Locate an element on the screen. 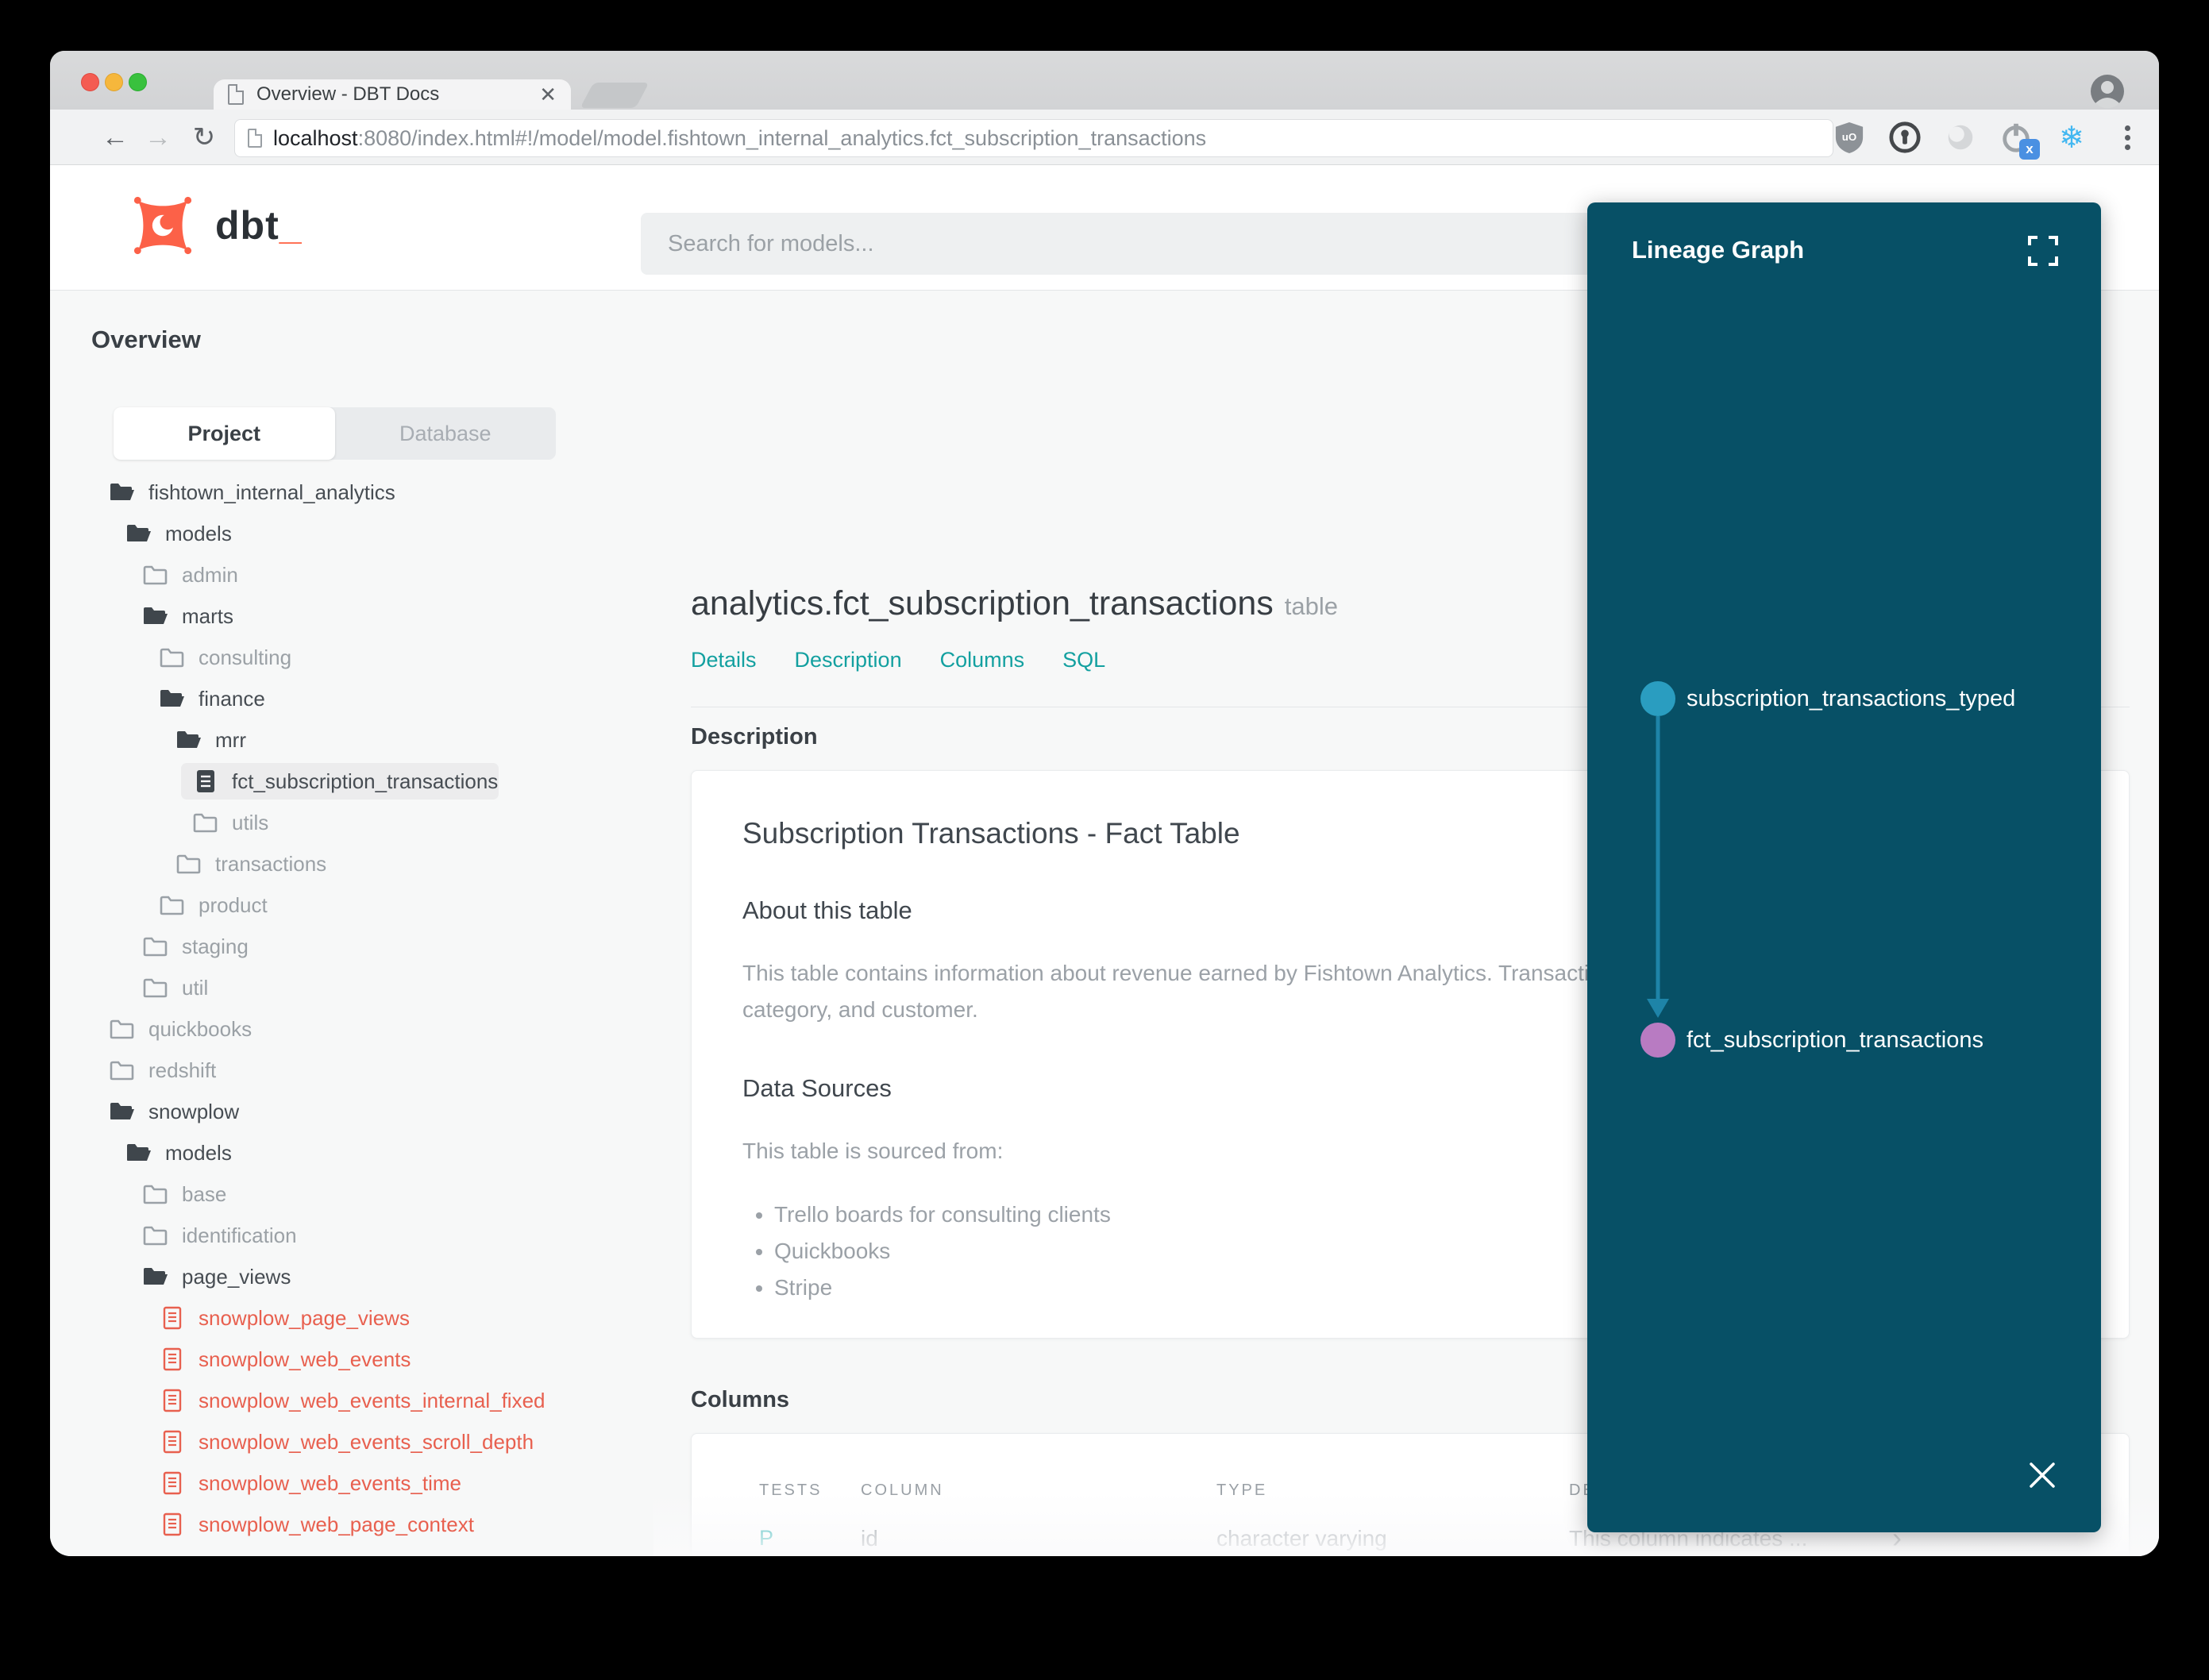 The width and height of the screenshot is (2209, 1680). tree-item-label: fishtown_internal_analytics is located at coordinates (271, 492).